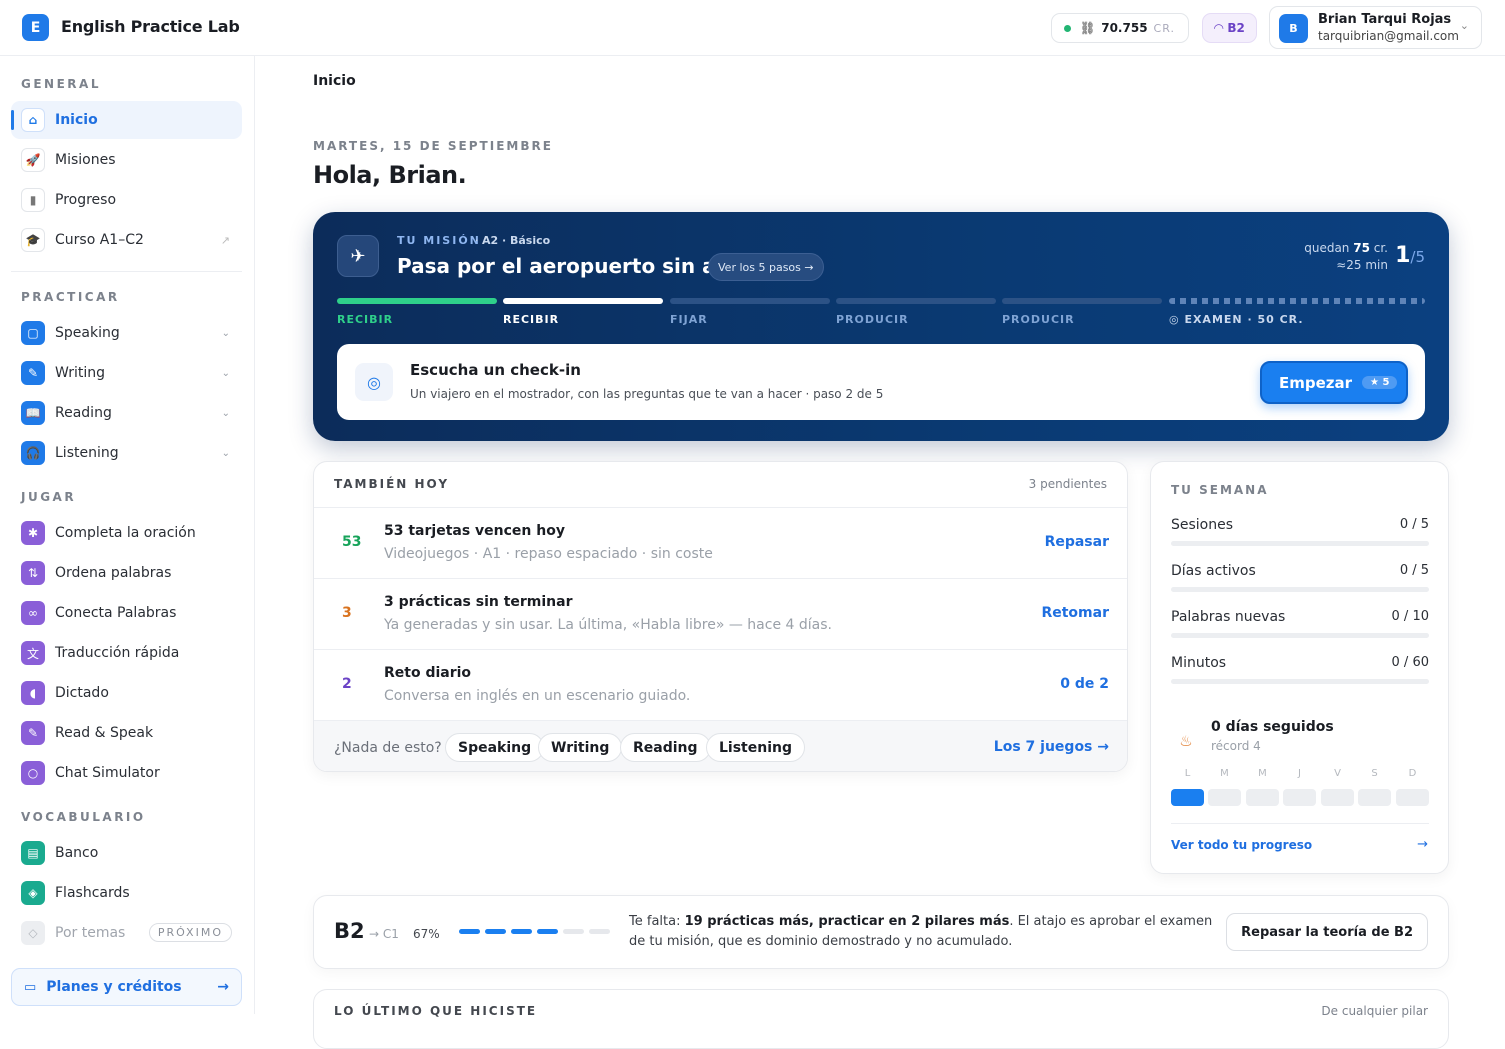 This screenshot has width=1505, height=1049. Describe the element at coordinates (1374, 1011) in the screenshot. I see `last-activity-filter: De cualquier pilar` at that location.